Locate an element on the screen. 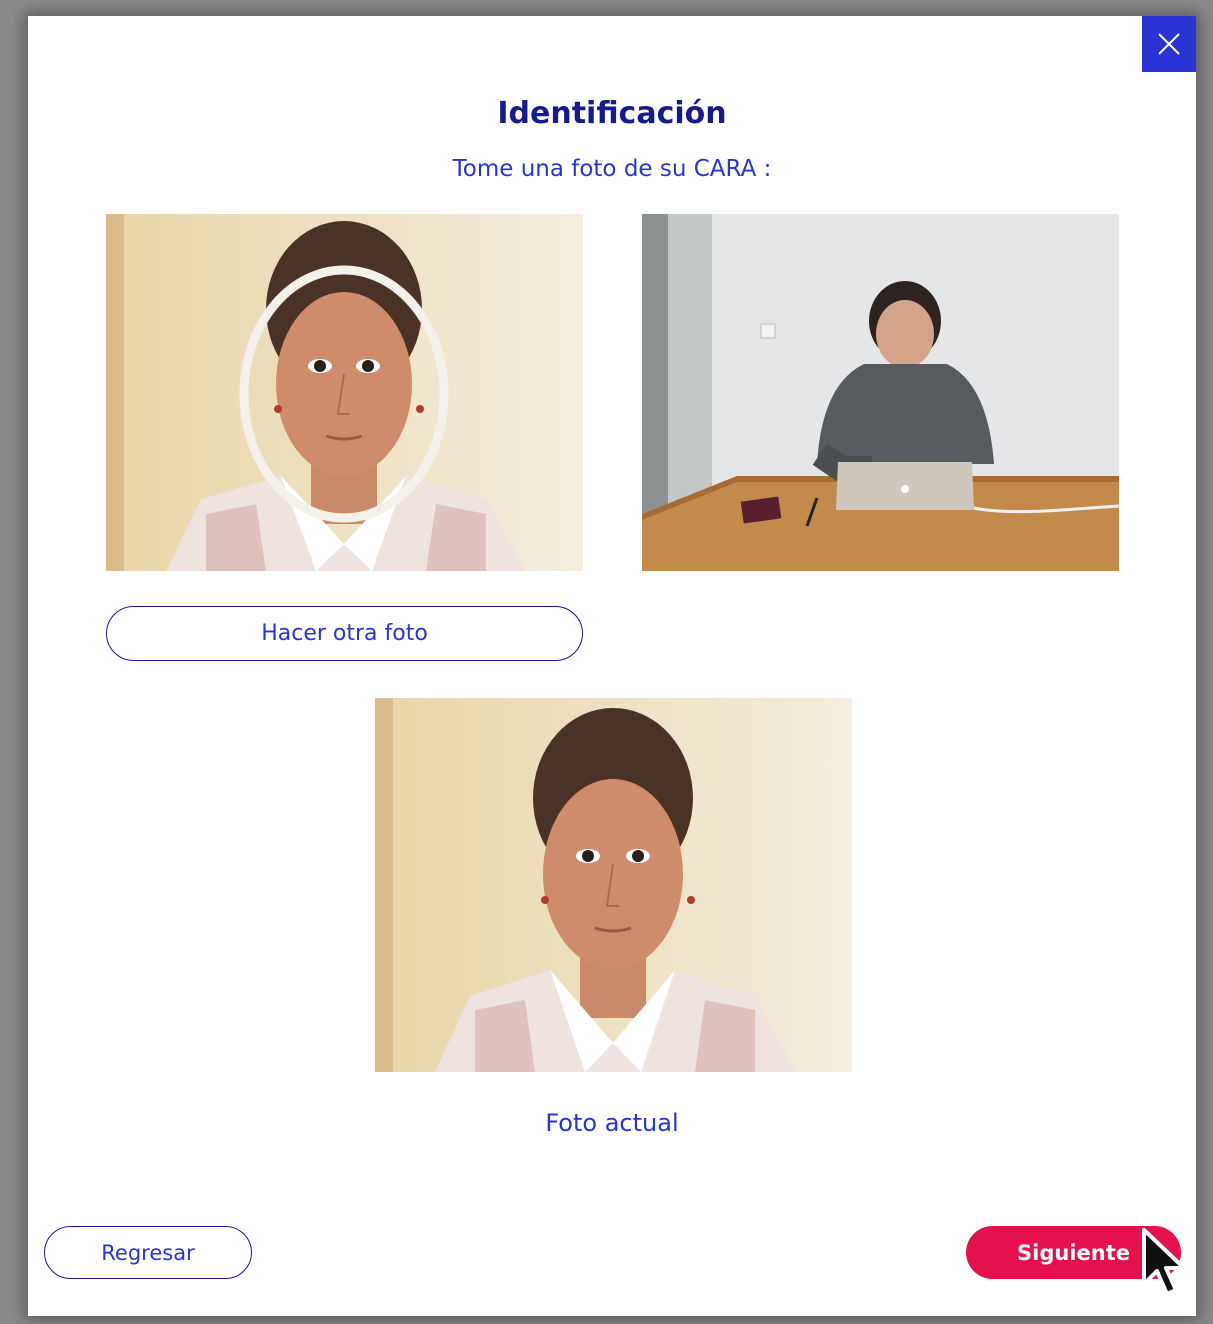 This screenshot has height=1324, width=1213. current-photo is located at coordinates (613, 885).